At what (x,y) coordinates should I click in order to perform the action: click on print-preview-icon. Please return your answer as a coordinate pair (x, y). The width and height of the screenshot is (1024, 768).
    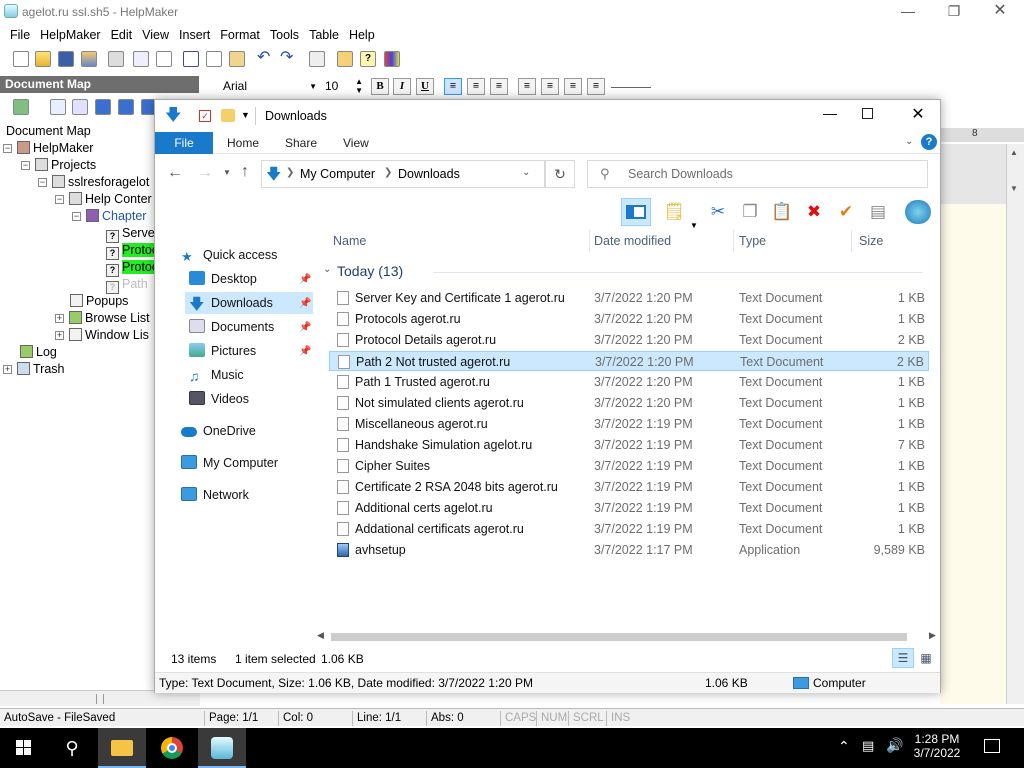
    Looking at the image, I should click on (141, 59).